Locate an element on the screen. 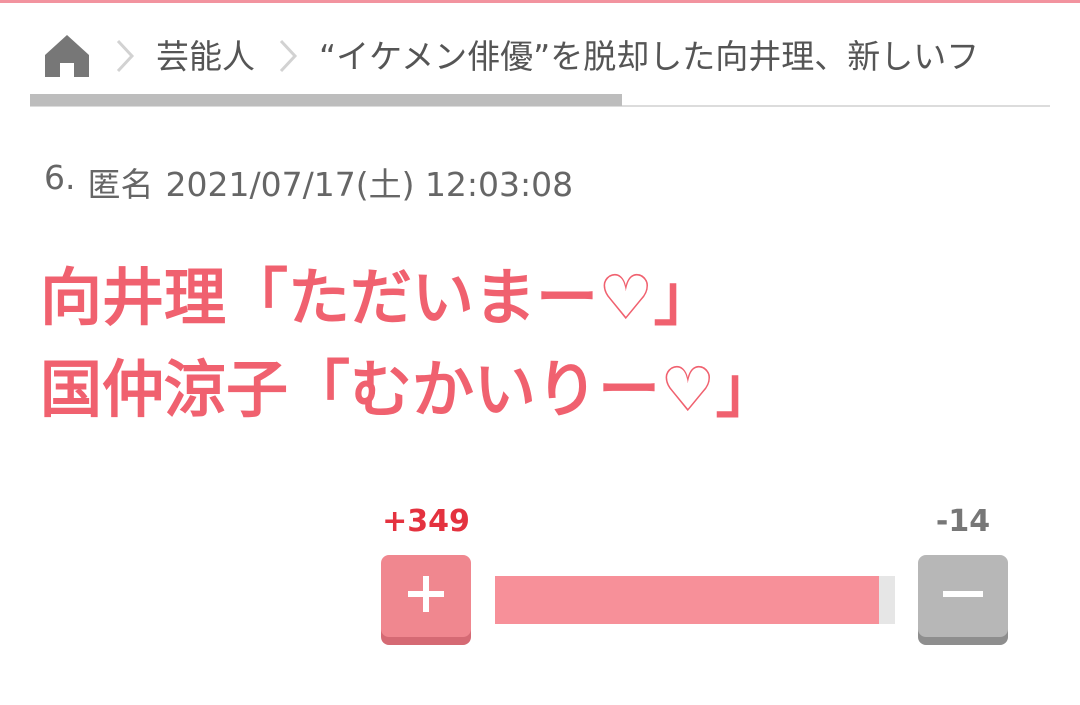  breadcrumb-category: 芸能人 is located at coordinates (205, 56).